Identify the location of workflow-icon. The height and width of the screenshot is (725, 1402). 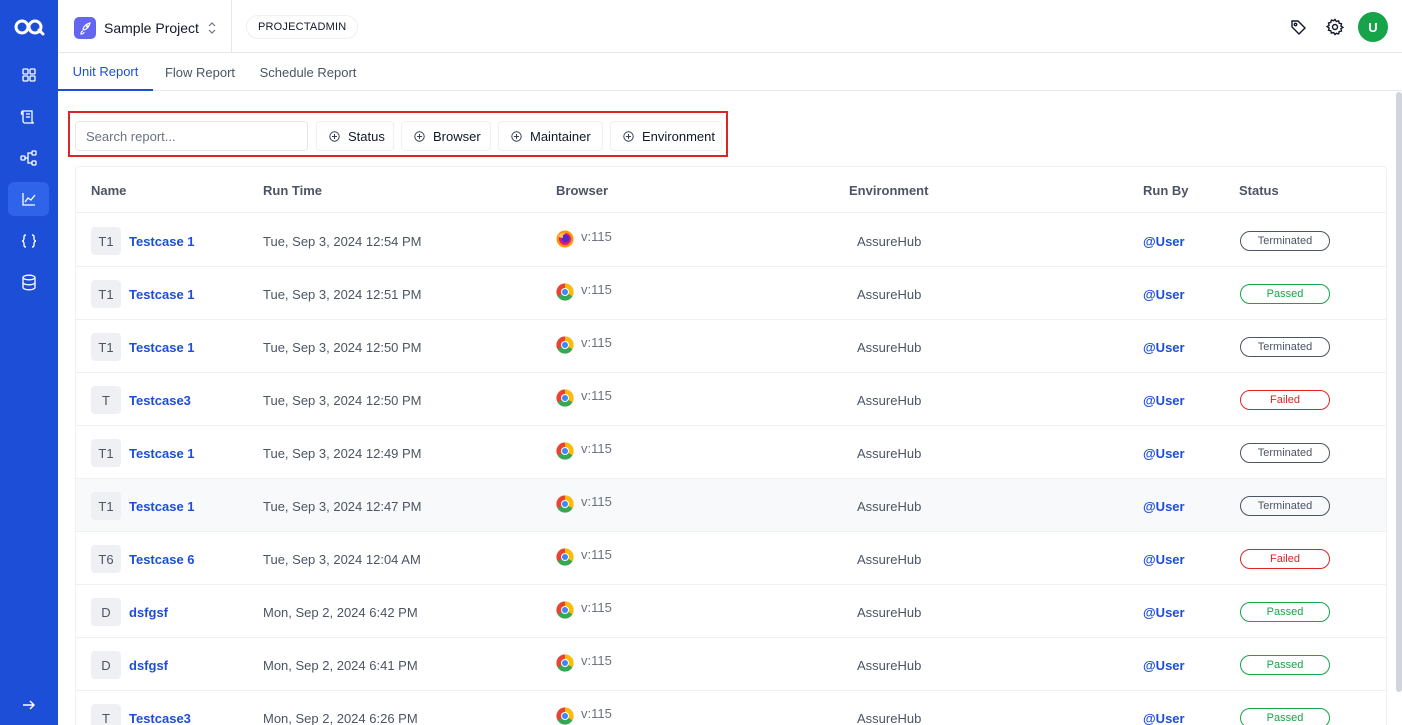
(28, 158).